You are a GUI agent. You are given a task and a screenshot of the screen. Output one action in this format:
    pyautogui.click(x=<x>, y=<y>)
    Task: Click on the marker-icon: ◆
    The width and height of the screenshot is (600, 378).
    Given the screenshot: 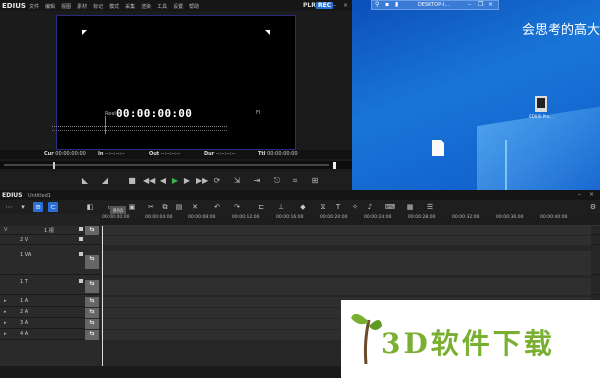 What is the action you would take?
    pyautogui.click(x=303, y=207)
    